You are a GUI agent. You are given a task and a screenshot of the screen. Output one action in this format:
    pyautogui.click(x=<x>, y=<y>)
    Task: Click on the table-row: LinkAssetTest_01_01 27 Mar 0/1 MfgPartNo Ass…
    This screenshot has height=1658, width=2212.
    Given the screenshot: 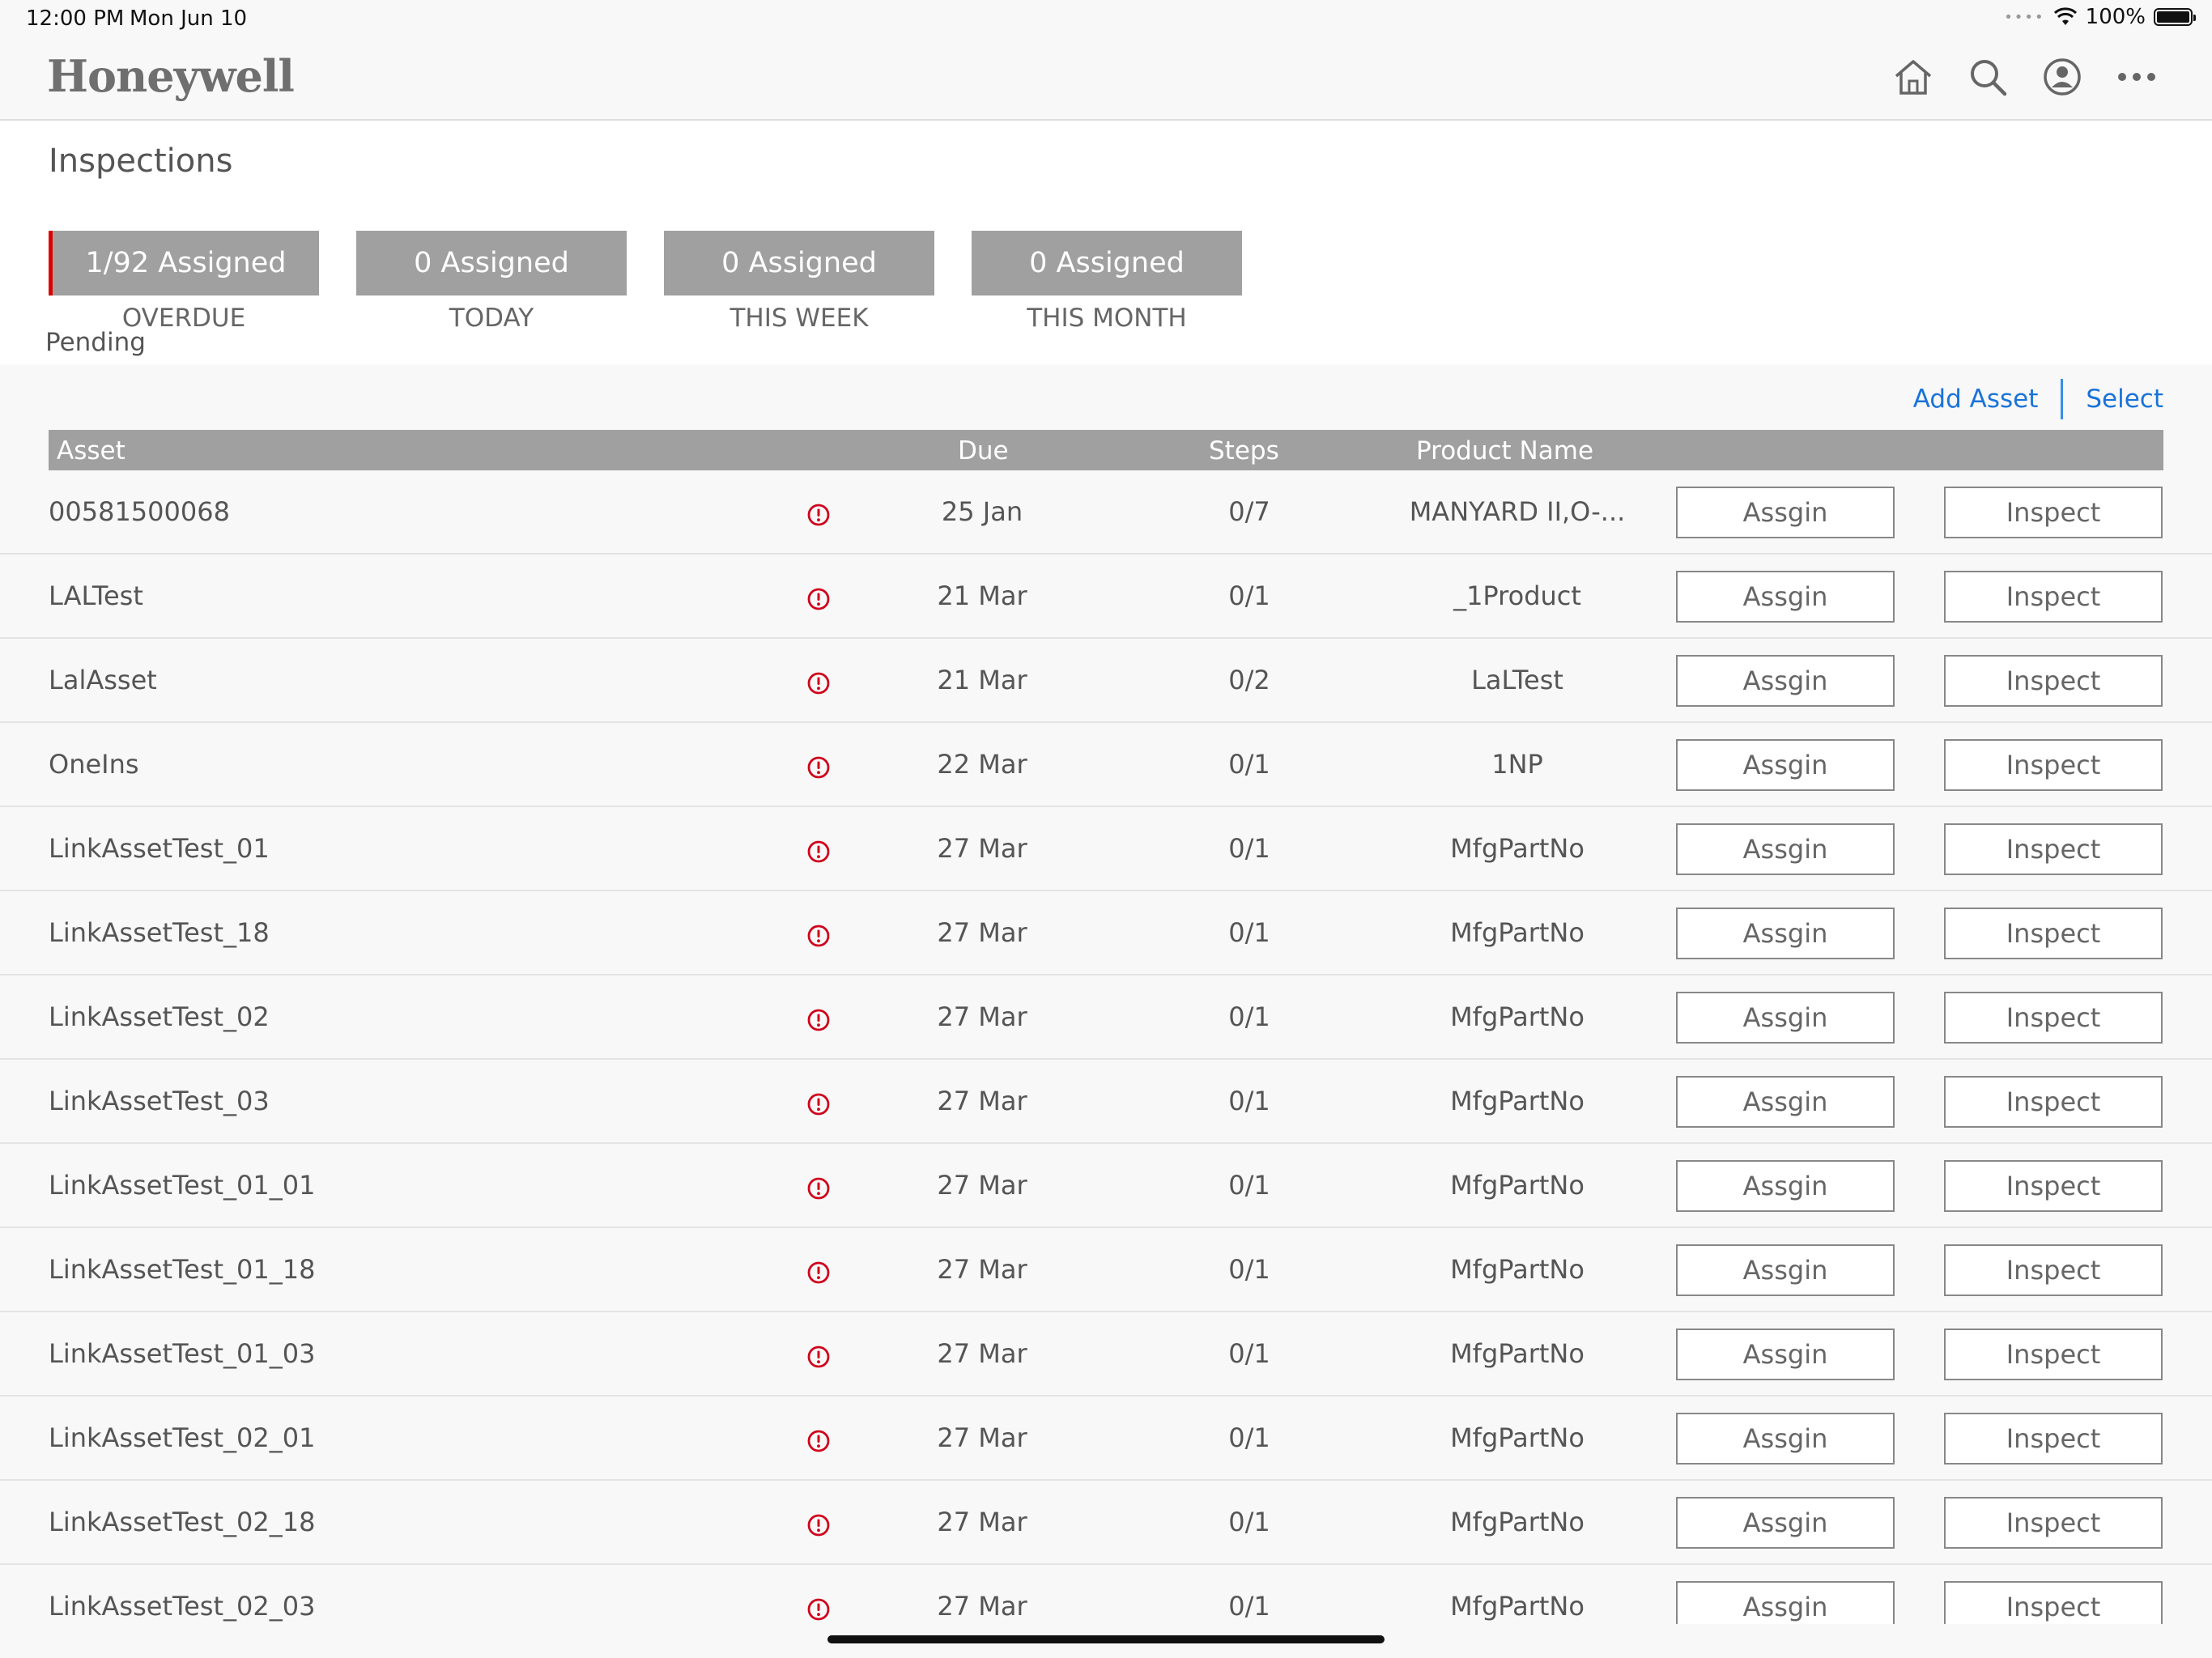 What is the action you would take?
    pyautogui.click(x=1106, y=1186)
    